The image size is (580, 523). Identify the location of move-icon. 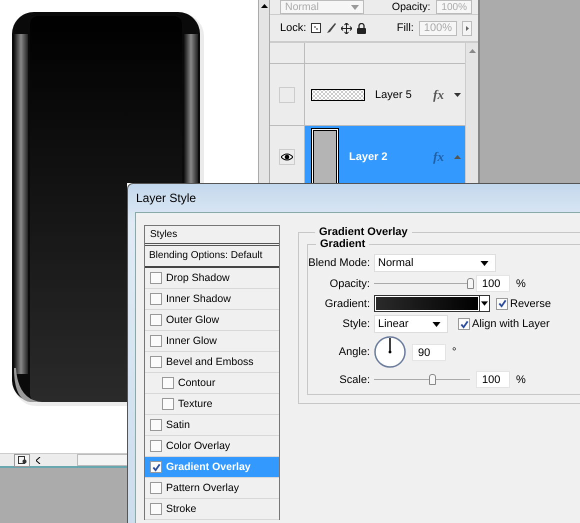
(346, 28).